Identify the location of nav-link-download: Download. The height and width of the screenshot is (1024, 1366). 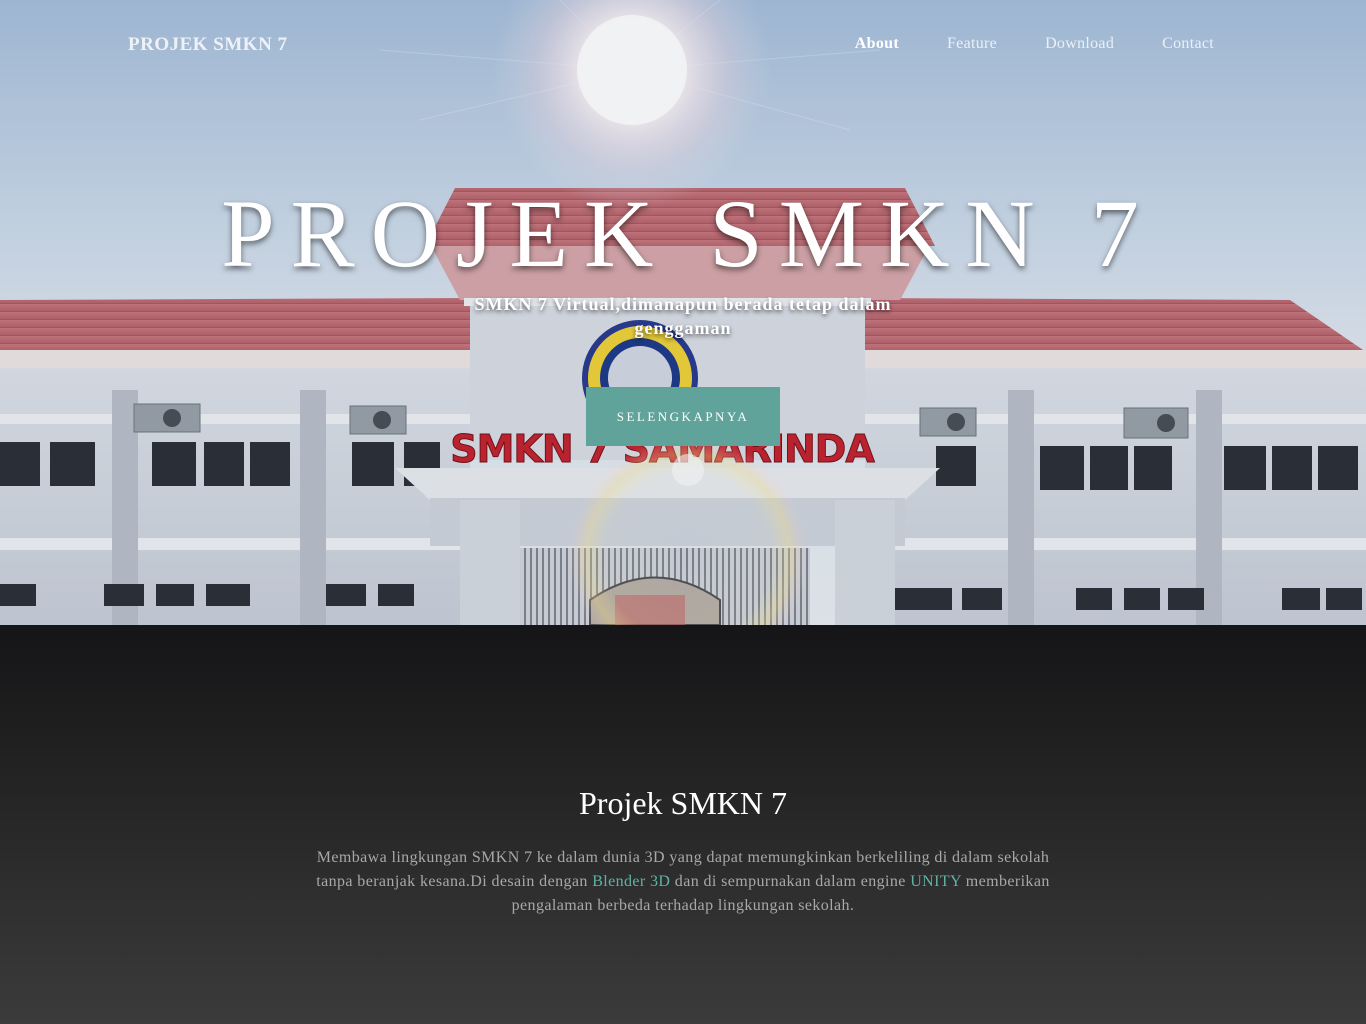
(1079, 44).